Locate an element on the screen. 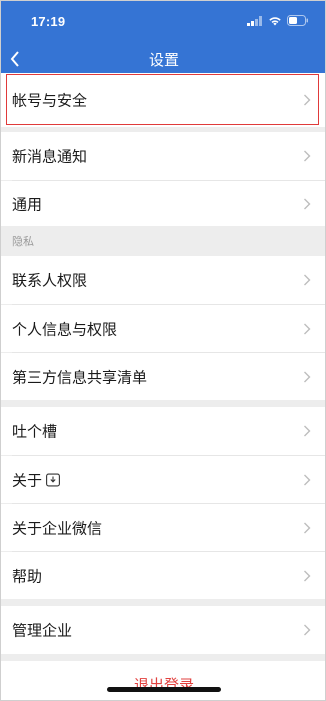 Image resolution: width=326 pixels, height=701 pixels. status-icons is located at coordinates (278, 20).